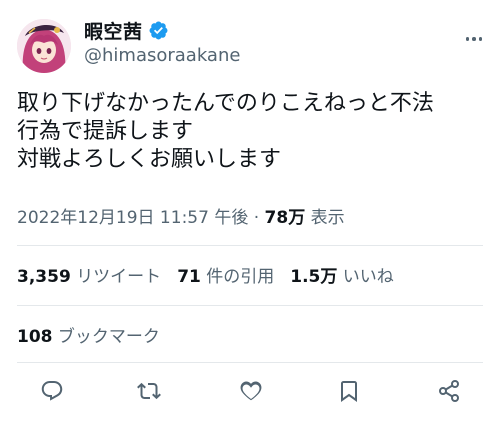  I want to click on likes-stat: 1.5万 いいね, so click(342, 274).